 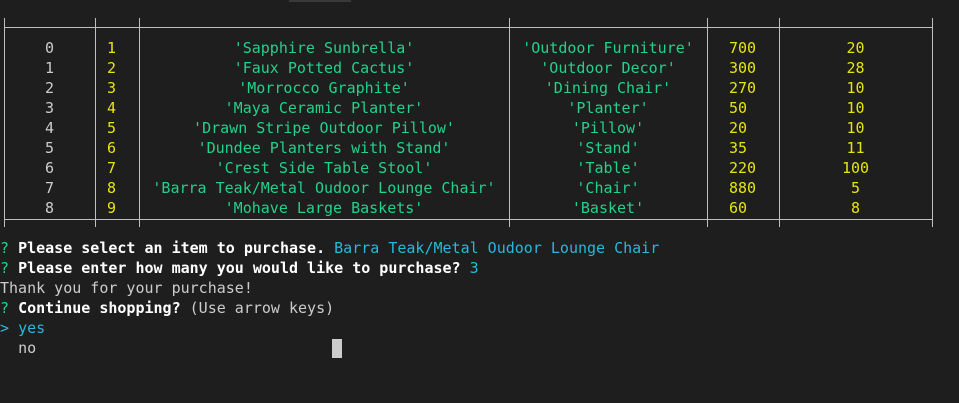 I want to click on price-cell: 20, so click(x=738, y=128).